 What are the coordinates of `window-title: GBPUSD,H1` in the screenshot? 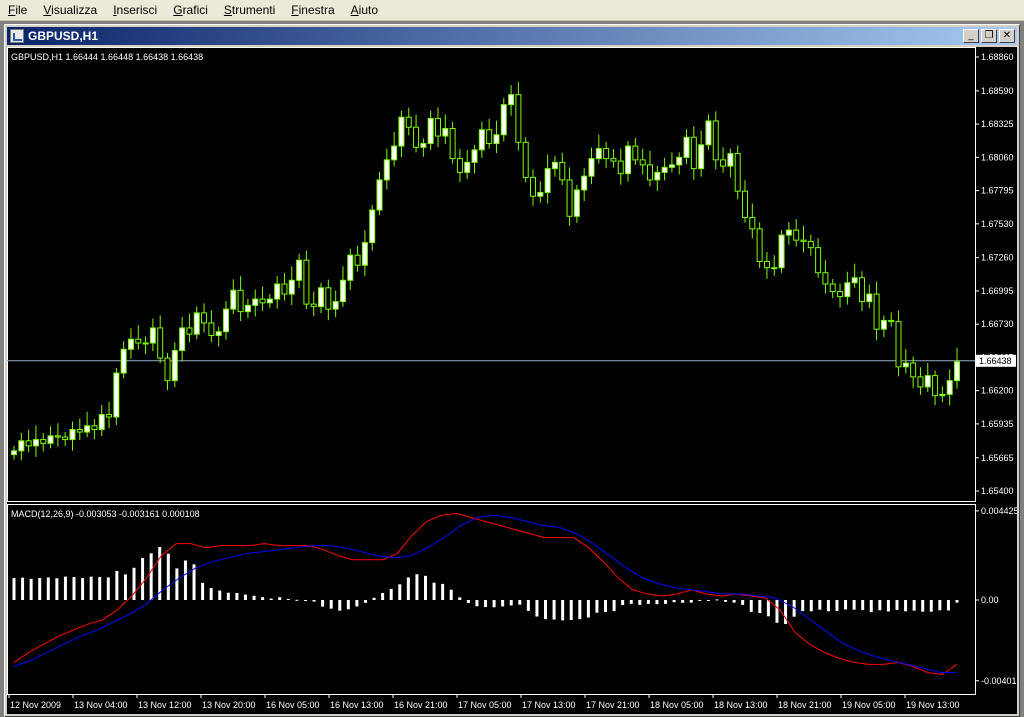 It's located at (63, 36).